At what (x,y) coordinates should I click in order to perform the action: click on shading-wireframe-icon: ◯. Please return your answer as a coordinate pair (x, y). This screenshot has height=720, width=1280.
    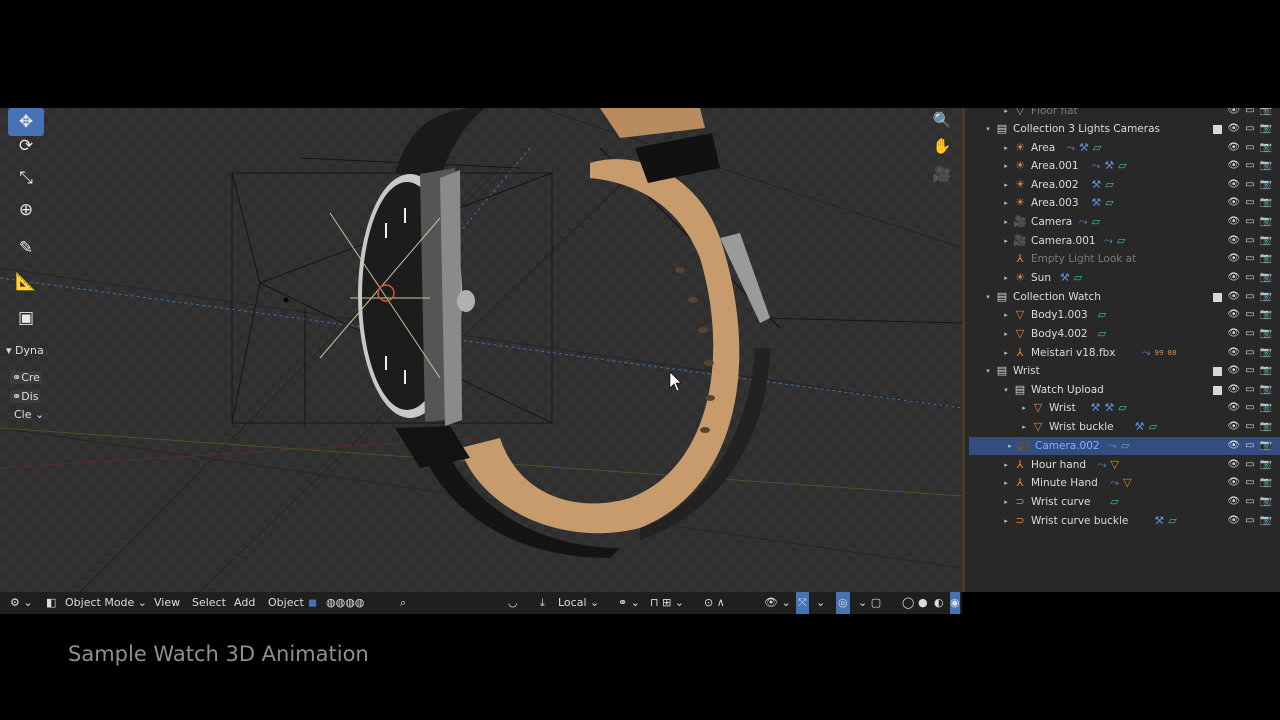
    Looking at the image, I should click on (908, 603).